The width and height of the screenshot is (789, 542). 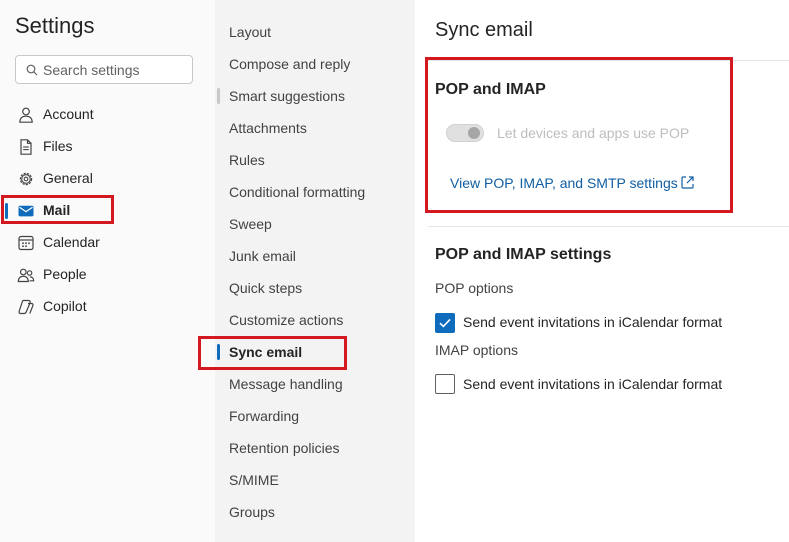 I want to click on nav-mail-label: Mail, so click(x=57, y=210).